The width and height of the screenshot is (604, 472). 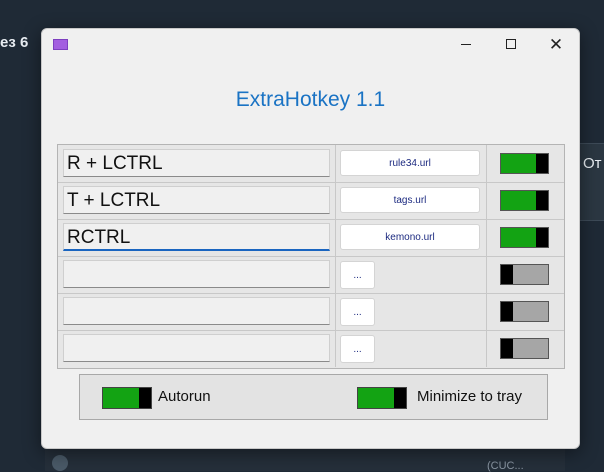 What do you see at coordinates (410, 237) in the screenshot?
I see `url-file-button: kemono.url` at bounding box center [410, 237].